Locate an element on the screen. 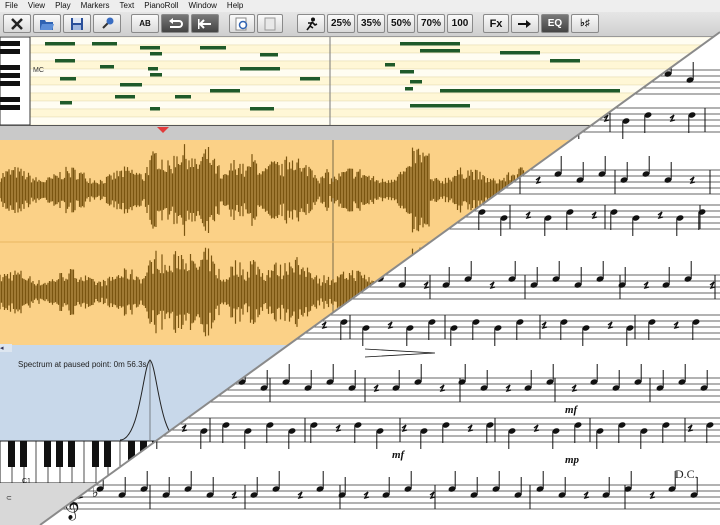  dynamic-marking: mp is located at coordinates (572, 460).